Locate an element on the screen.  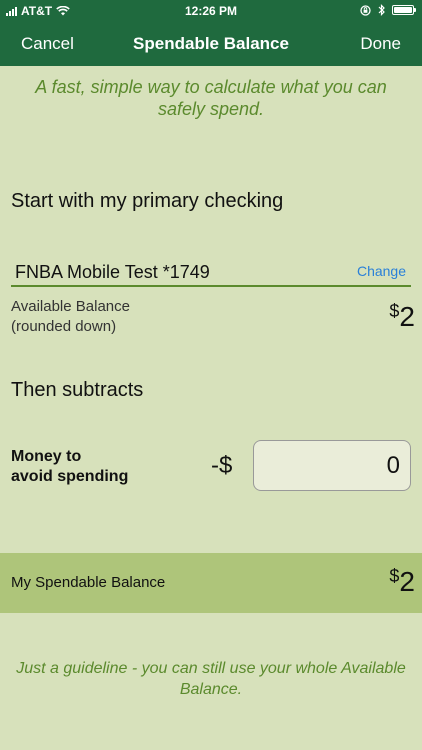
change-account-link: Change is located at coordinates (381, 271).